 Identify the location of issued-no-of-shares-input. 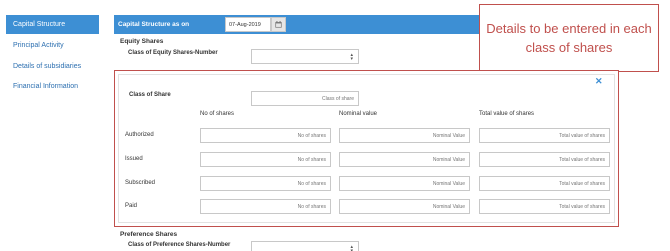
(265, 159).